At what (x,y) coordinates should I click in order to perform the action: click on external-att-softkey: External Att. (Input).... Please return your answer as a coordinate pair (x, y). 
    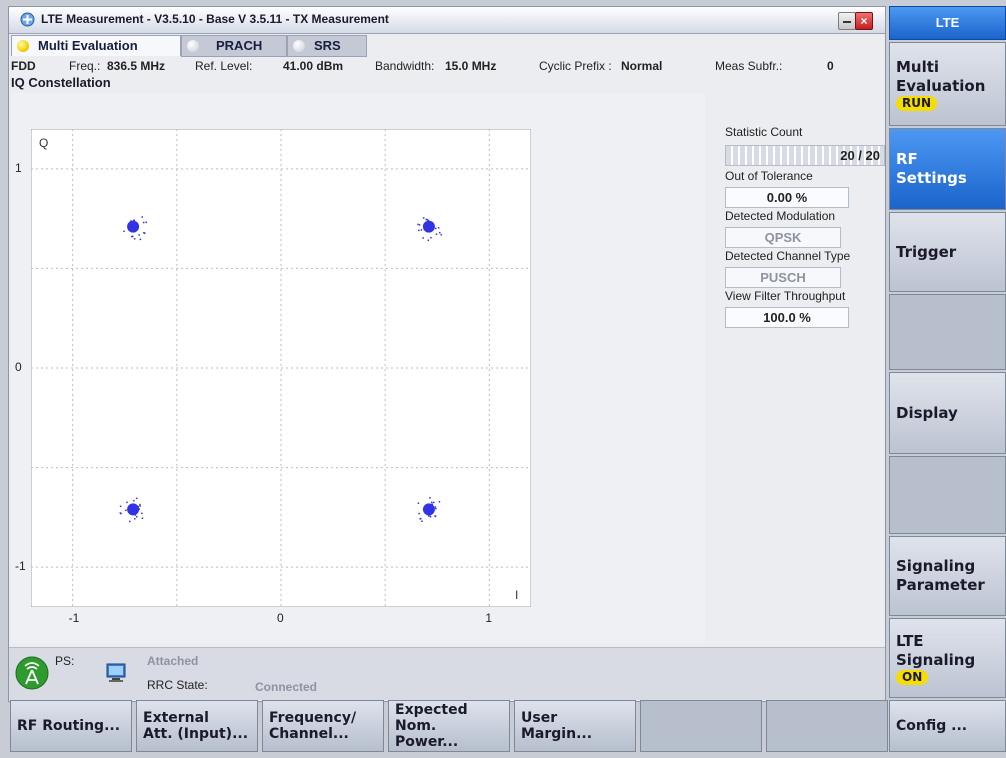
    Looking at the image, I should click on (197, 726).